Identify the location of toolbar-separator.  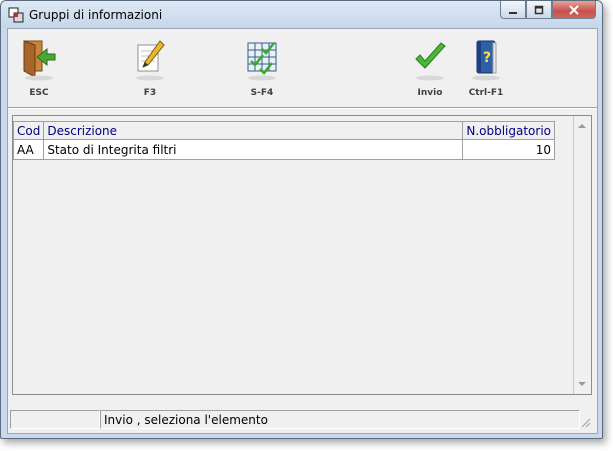
(302, 108).